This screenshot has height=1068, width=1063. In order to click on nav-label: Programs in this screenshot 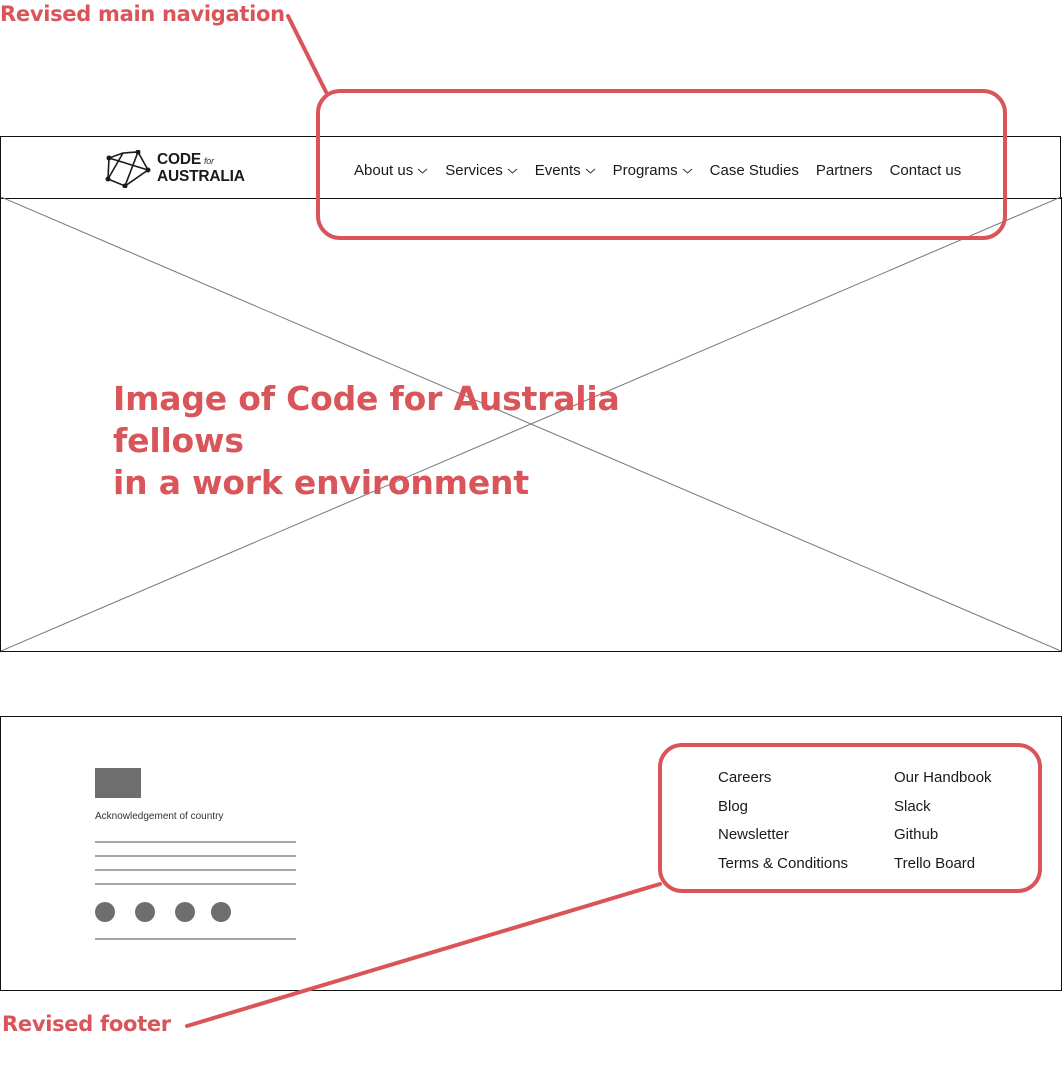, I will do `click(645, 170)`.